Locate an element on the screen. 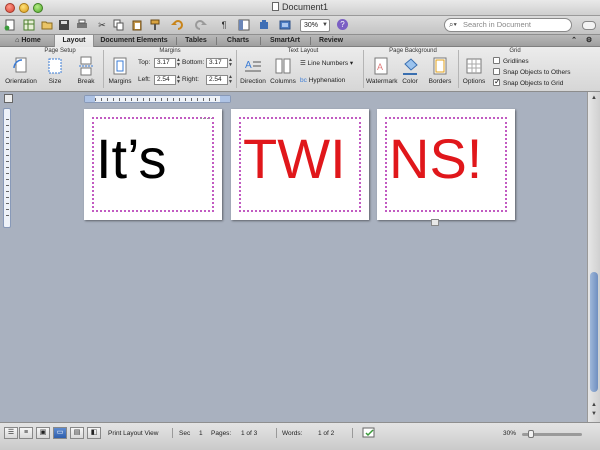 The width and height of the screenshot is (600, 450). undo-icon is located at coordinates (177, 25).